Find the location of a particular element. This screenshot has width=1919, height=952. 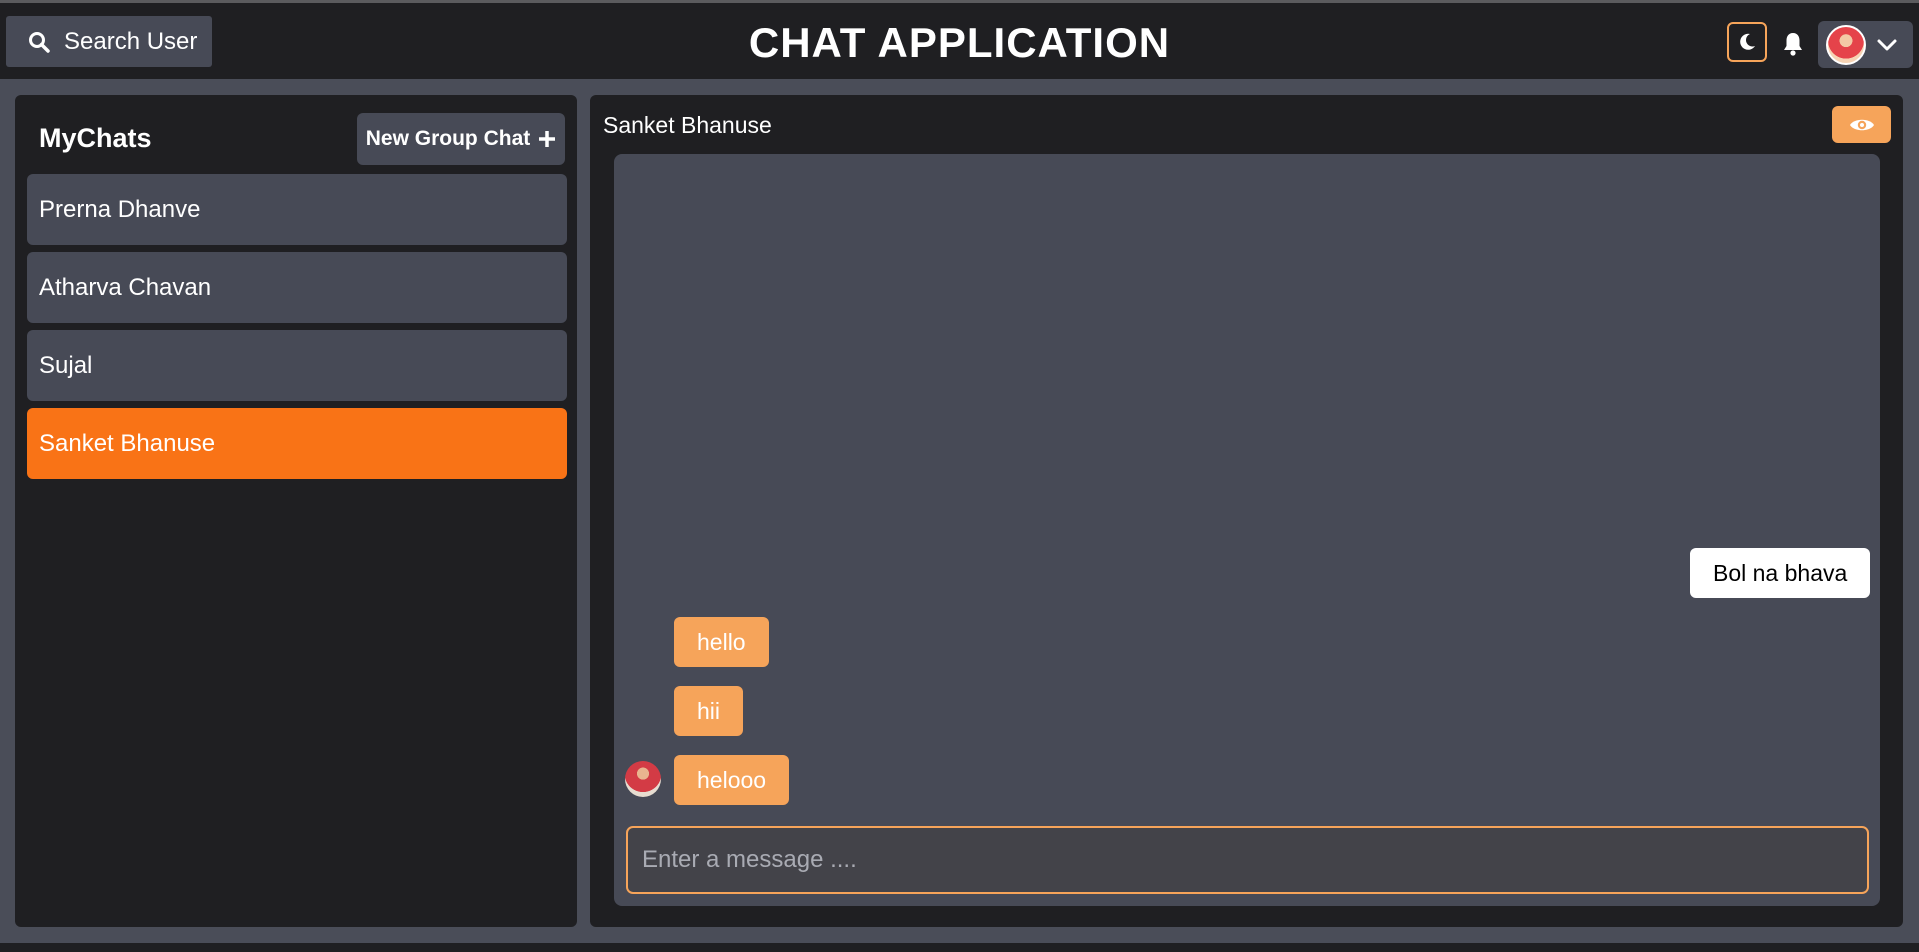

moon-icon is located at coordinates (1747, 41).